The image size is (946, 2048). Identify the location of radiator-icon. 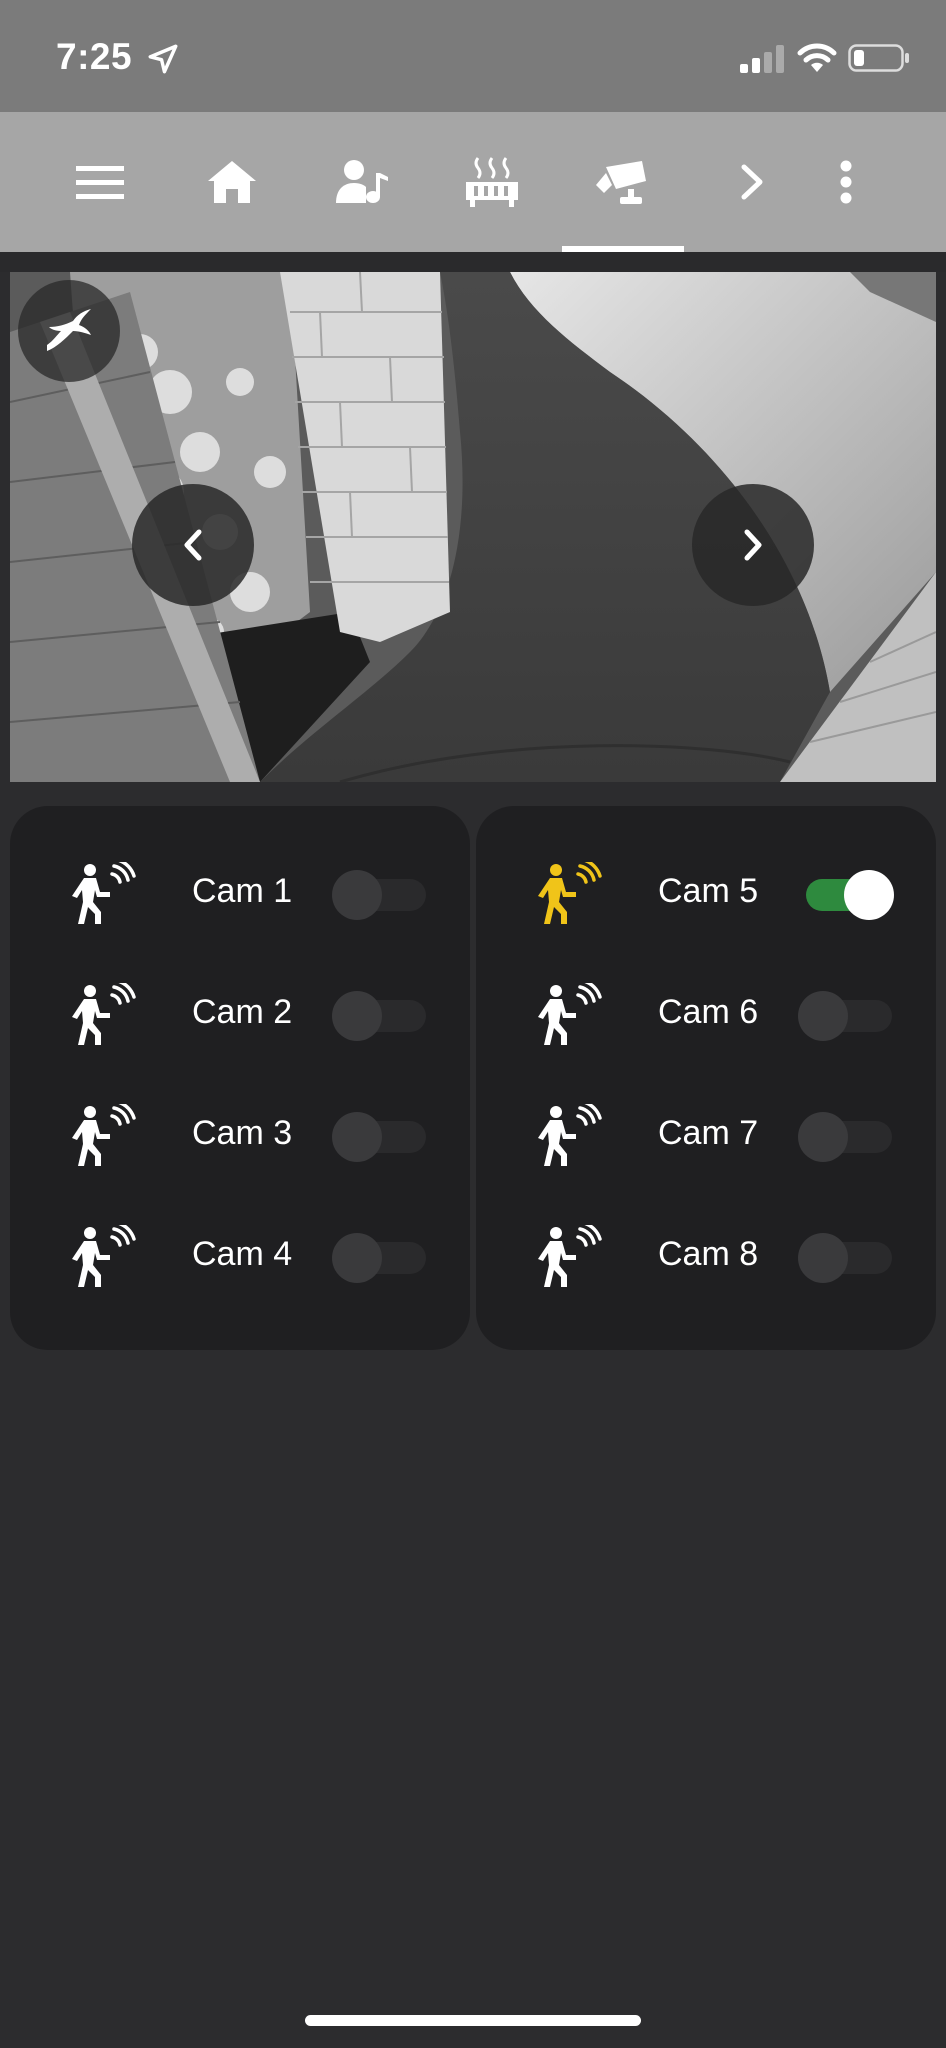
(492, 182).